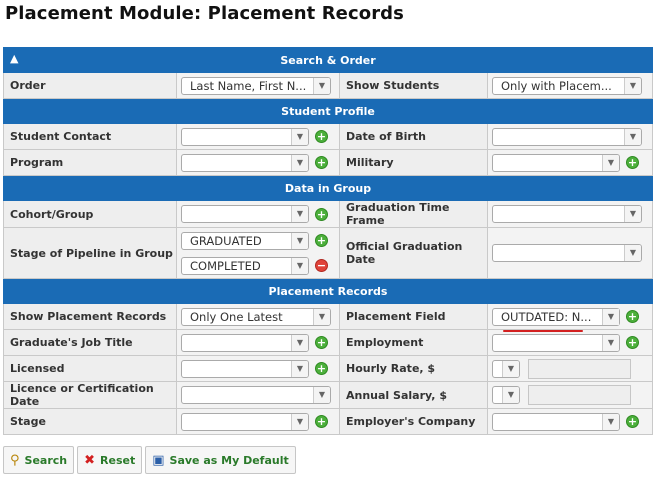 Image resolution: width=655 pixels, height=478 pixels. Describe the element at coordinates (256, 85) in the screenshot. I see `order-select: Last Name, First N... ▼` at that location.